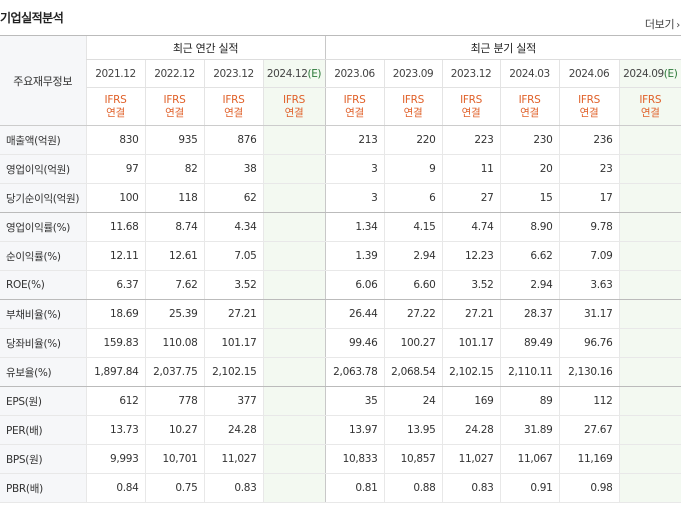 The height and width of the screenshot is (508, 692). Describe the element at coordinates (233, 430) in the screenshot. I see `annual-value-cell: 24.28` at that location.